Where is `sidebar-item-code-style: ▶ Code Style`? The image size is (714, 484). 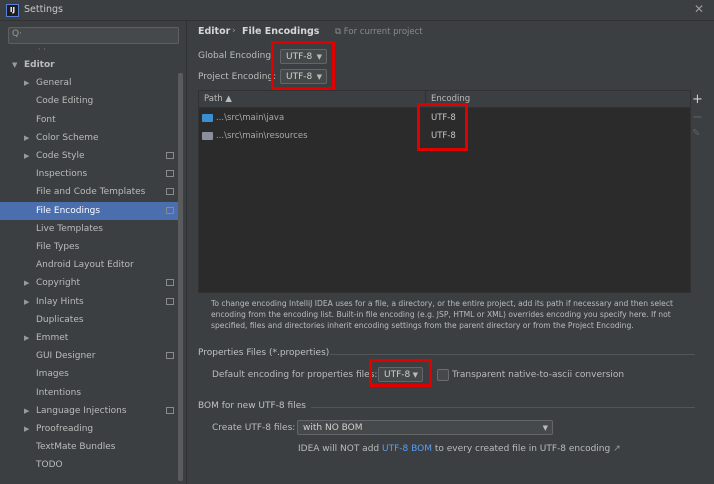 sidebar-item-code-style: ▶ Code Style is located at coordinates (89, 156).